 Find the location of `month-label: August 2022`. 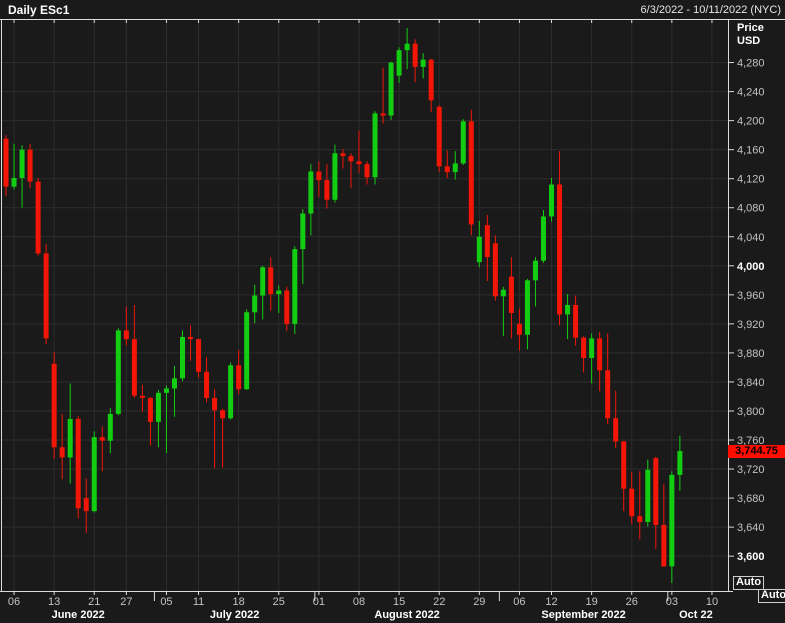

month-label: August 2022 is located at coordinates (406, 615).